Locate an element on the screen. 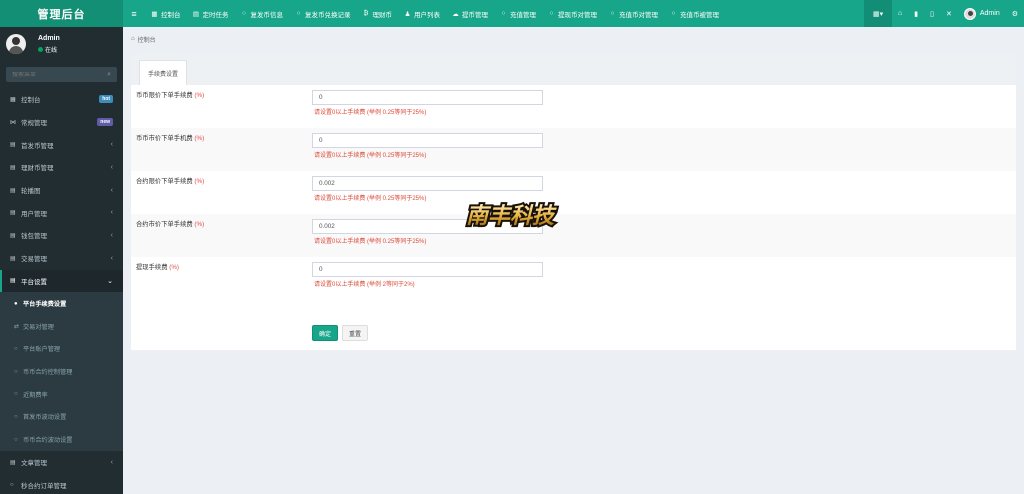  sidebar-subitem: ○ 币币合约控制管理 is located at coordinates (61, 371).